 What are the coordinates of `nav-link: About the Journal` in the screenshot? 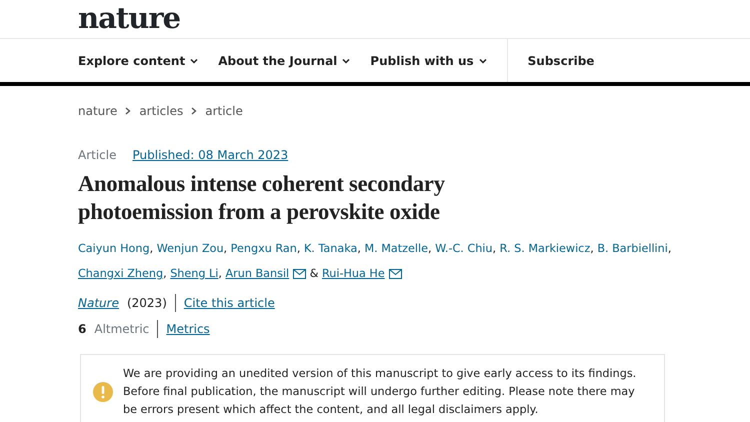 It's located at (284, 60).